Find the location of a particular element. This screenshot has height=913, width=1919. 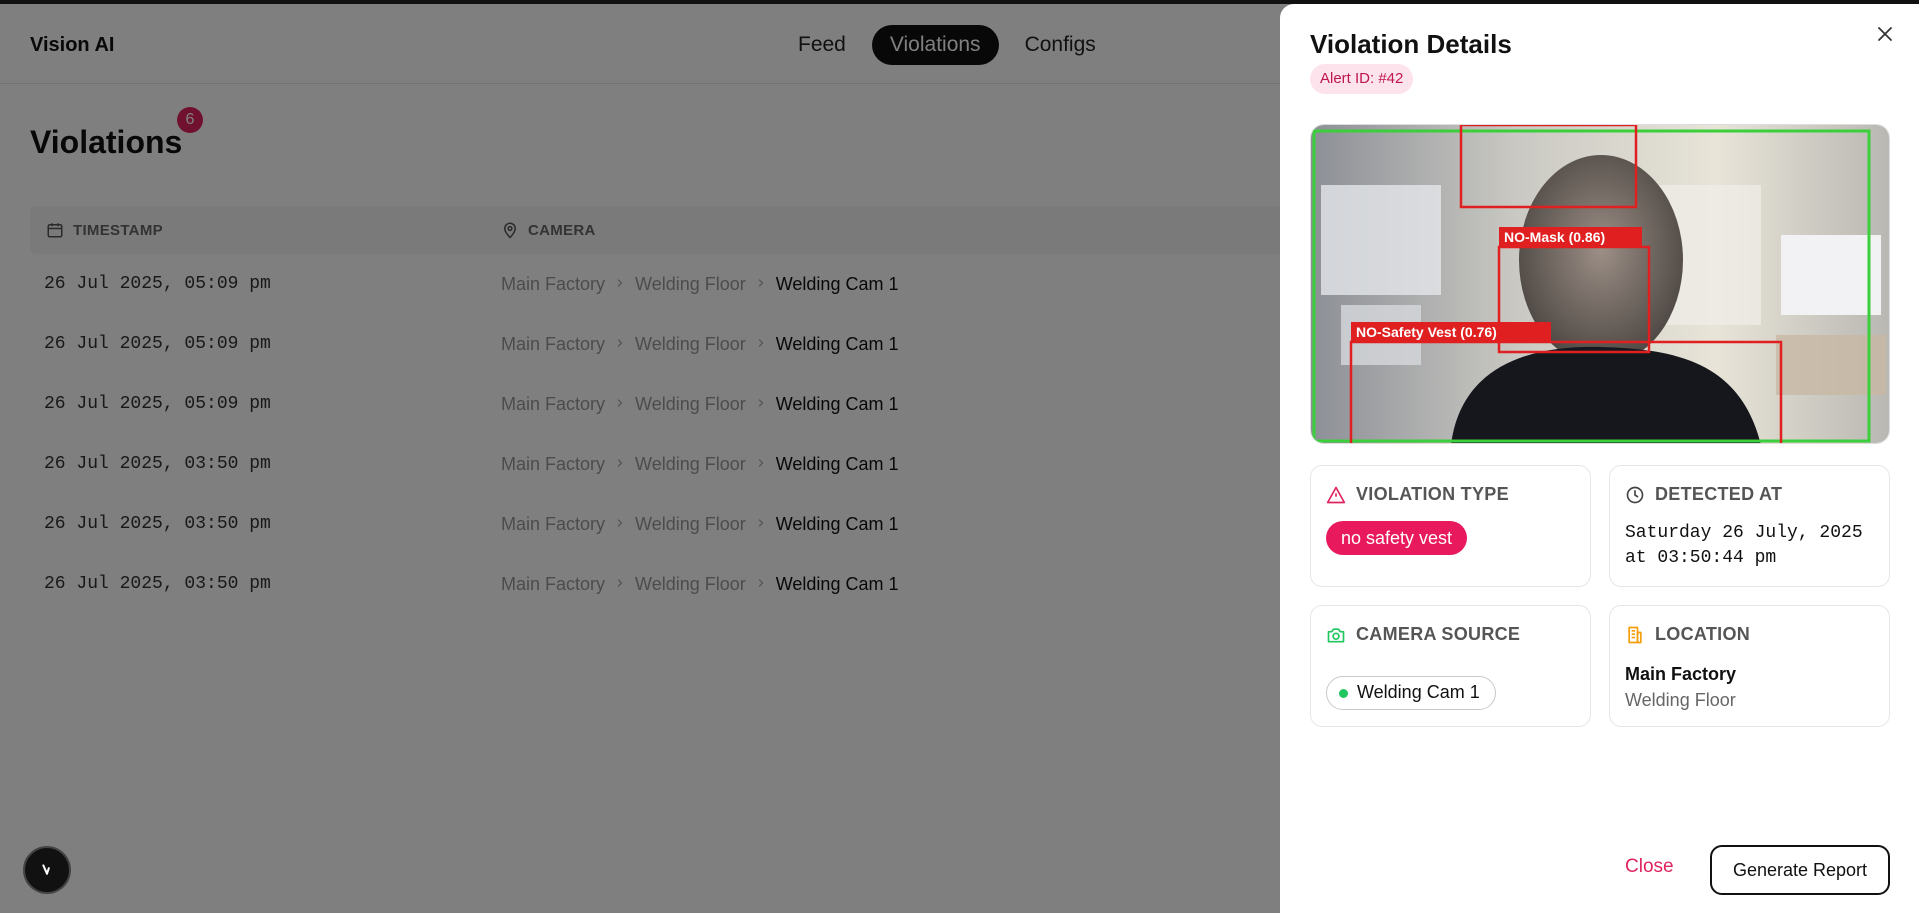

camera-source-label: CAMERA SOURCE is located at coordinates (1438, 634).